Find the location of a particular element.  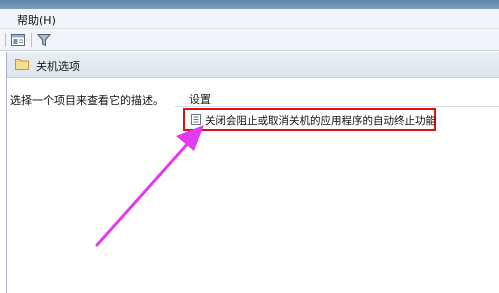

setting-label: 关闭会阻止或取消关机的应用程序的自动终止功能 is located at coordinates (320, 121).